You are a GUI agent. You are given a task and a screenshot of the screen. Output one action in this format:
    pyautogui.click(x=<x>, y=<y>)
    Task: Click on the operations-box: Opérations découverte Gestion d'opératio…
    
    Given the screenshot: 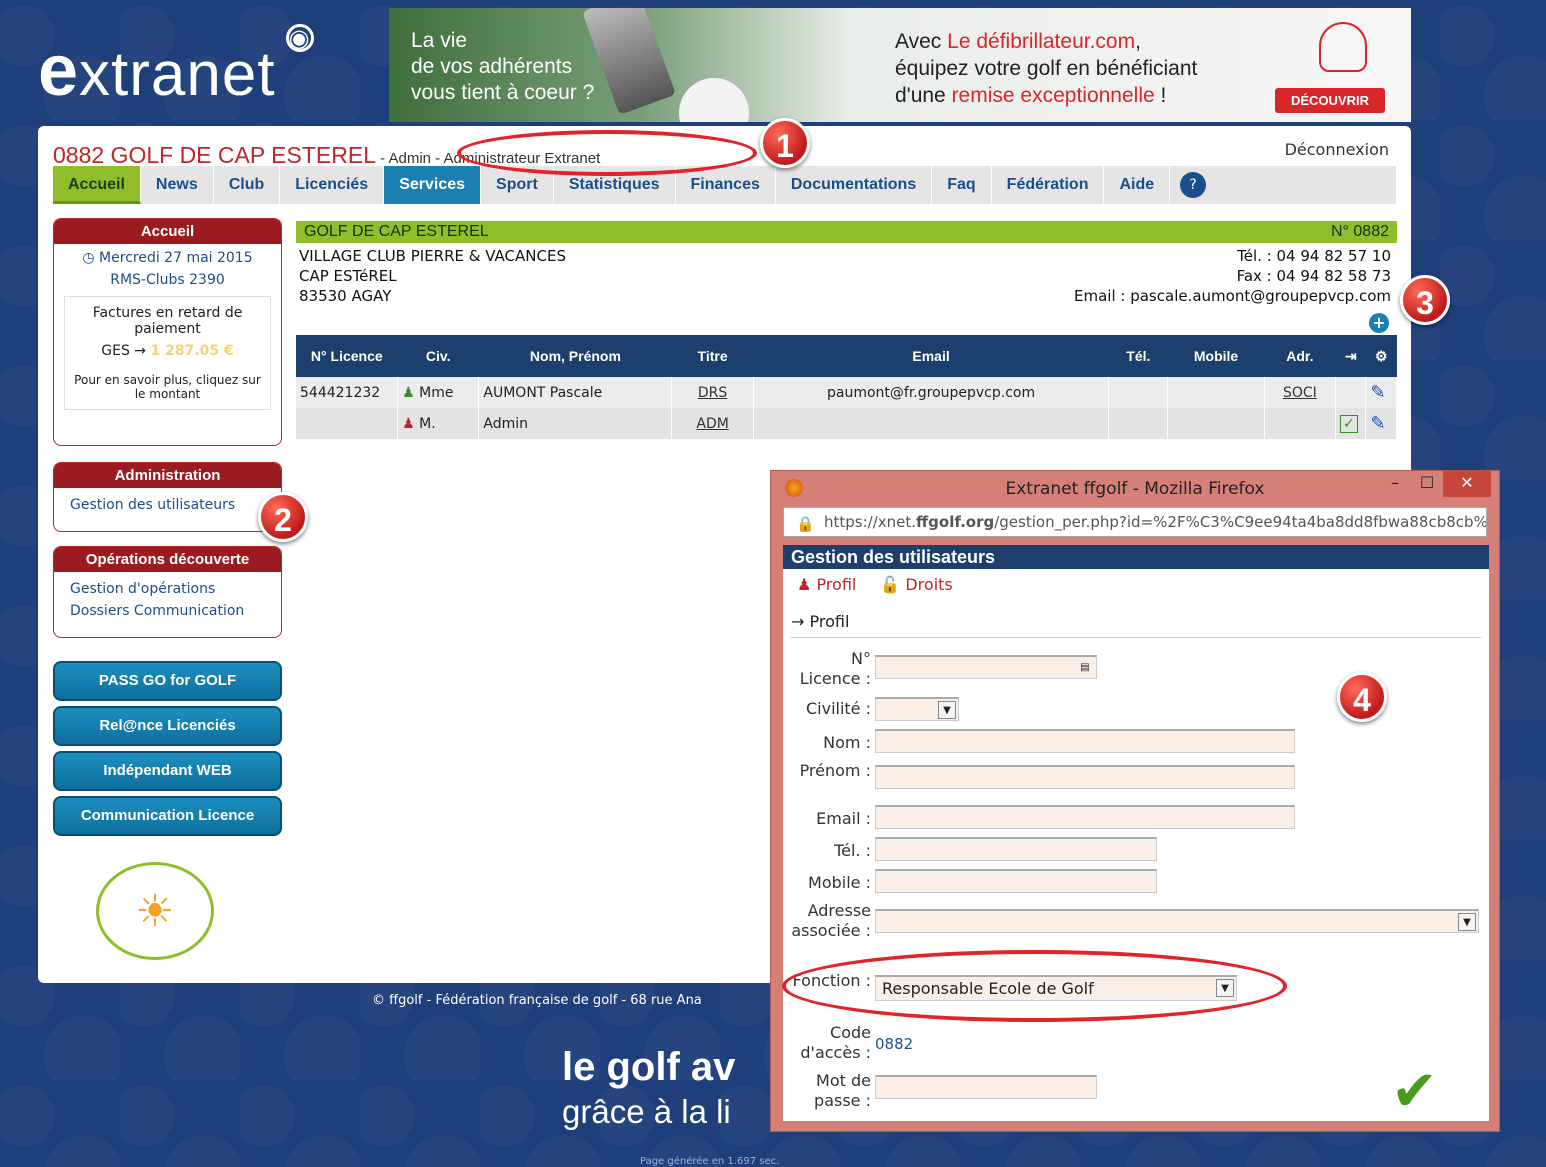 What is the action you would take?
    pyautogui.click(x=167, y=592)
    